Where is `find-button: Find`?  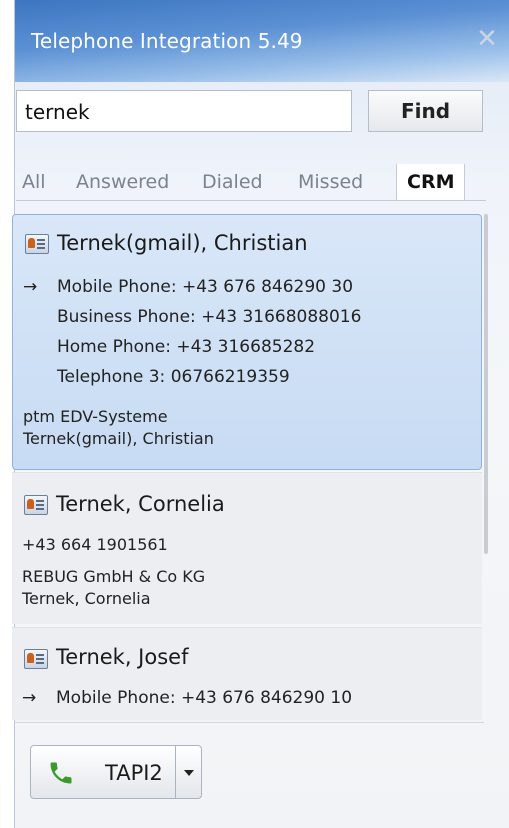 find-button: Find is located at coordinates (425, 111).